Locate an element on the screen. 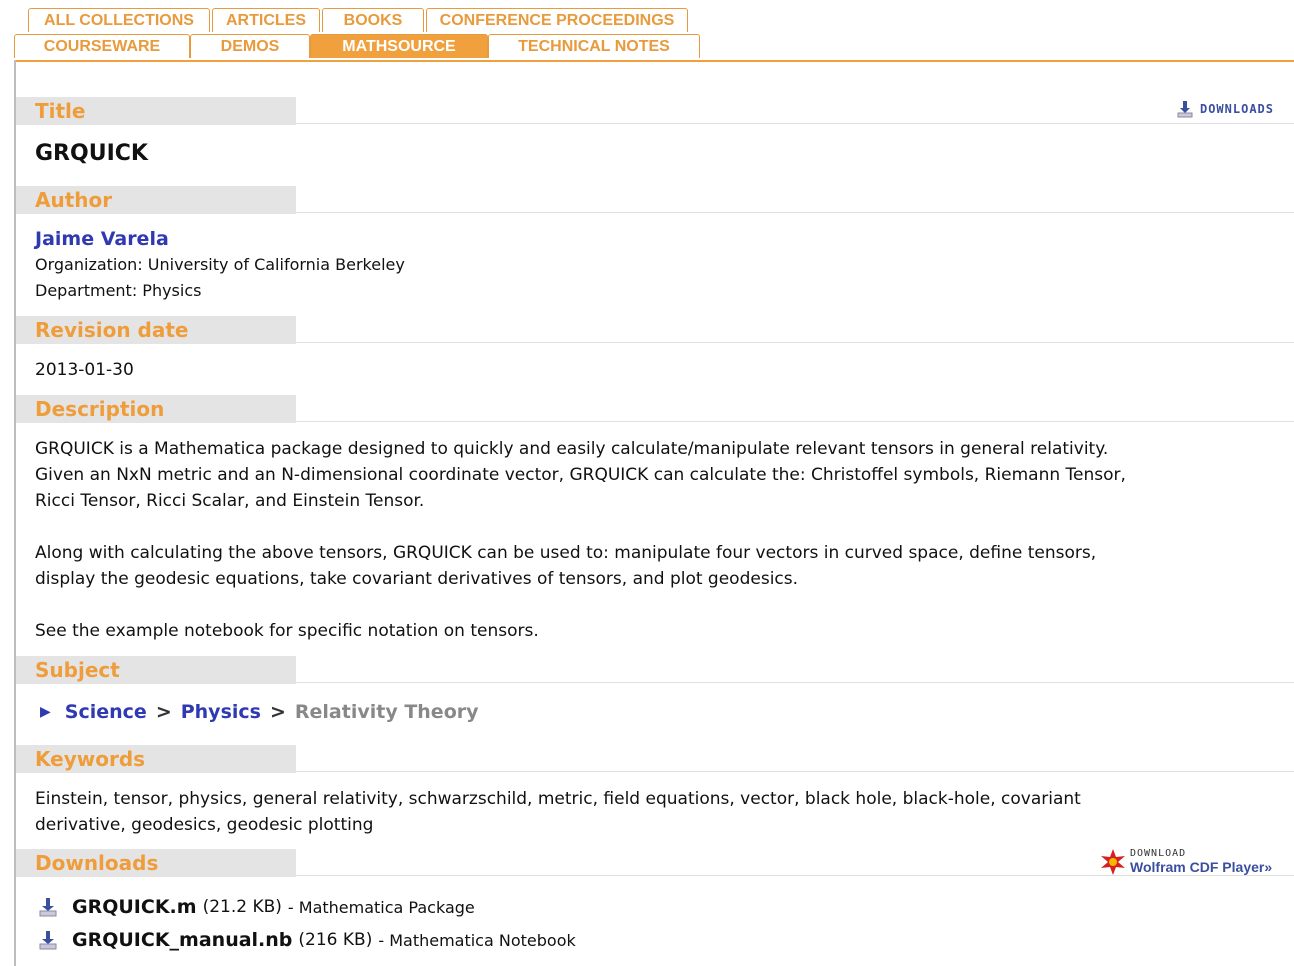 The image size is (1294, 966). tab-articles: ARTICLES is located at coordinates (266, 20).